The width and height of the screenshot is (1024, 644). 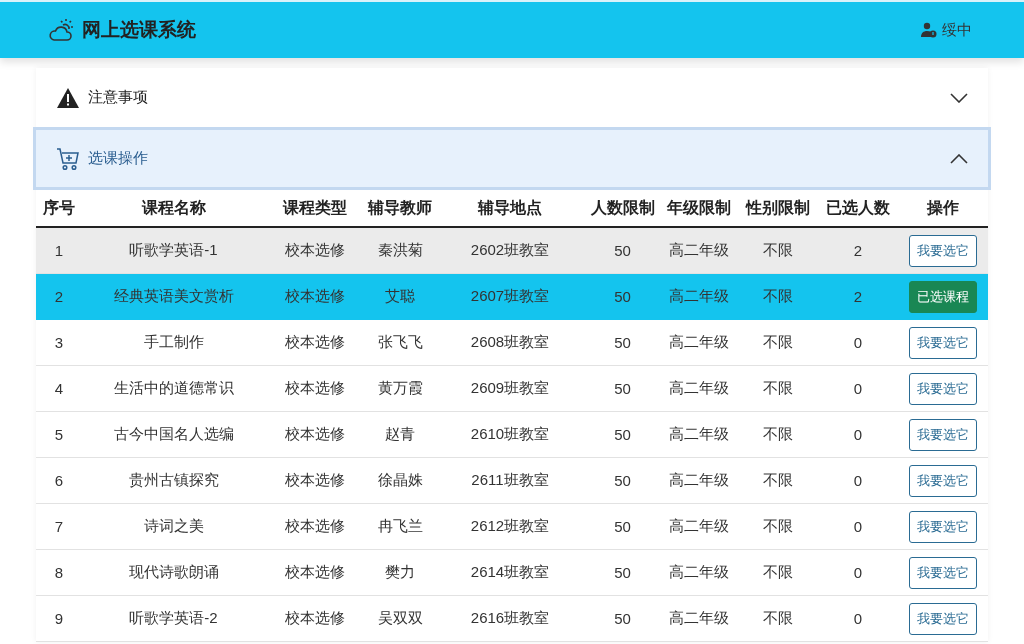 I want to click on table-row: 3 手工制作 校本选修 张飞飞 2608班教室 50 高二年级 不限 0 我要选它, so click(x=512, y=342).